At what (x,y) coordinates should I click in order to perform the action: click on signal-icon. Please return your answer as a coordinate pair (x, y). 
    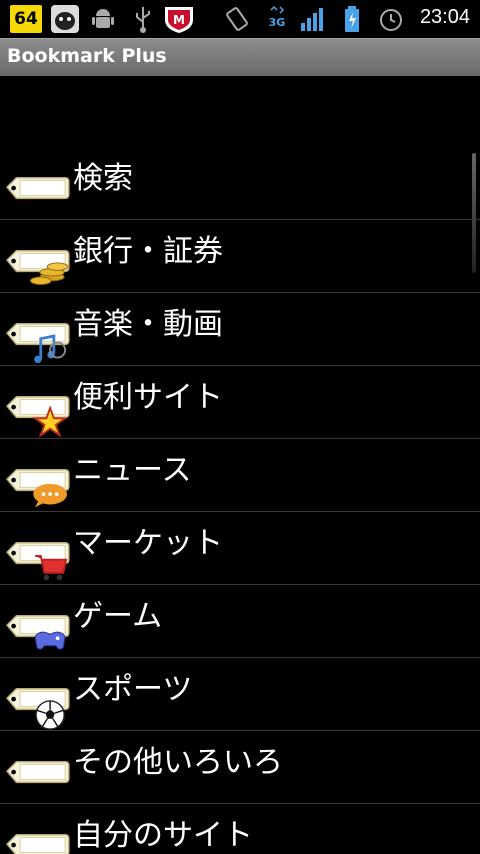
    Looking at the image, I should click on (312, 19).